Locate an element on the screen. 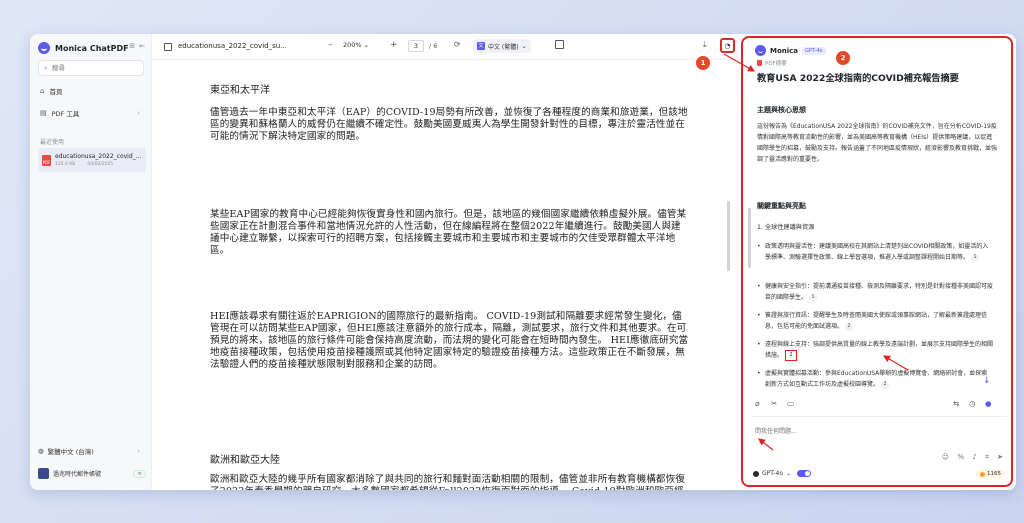 Image resolution: width=1024 pixels, height=523 pixels. arrow-to-title is located at coordinates (739, 62).